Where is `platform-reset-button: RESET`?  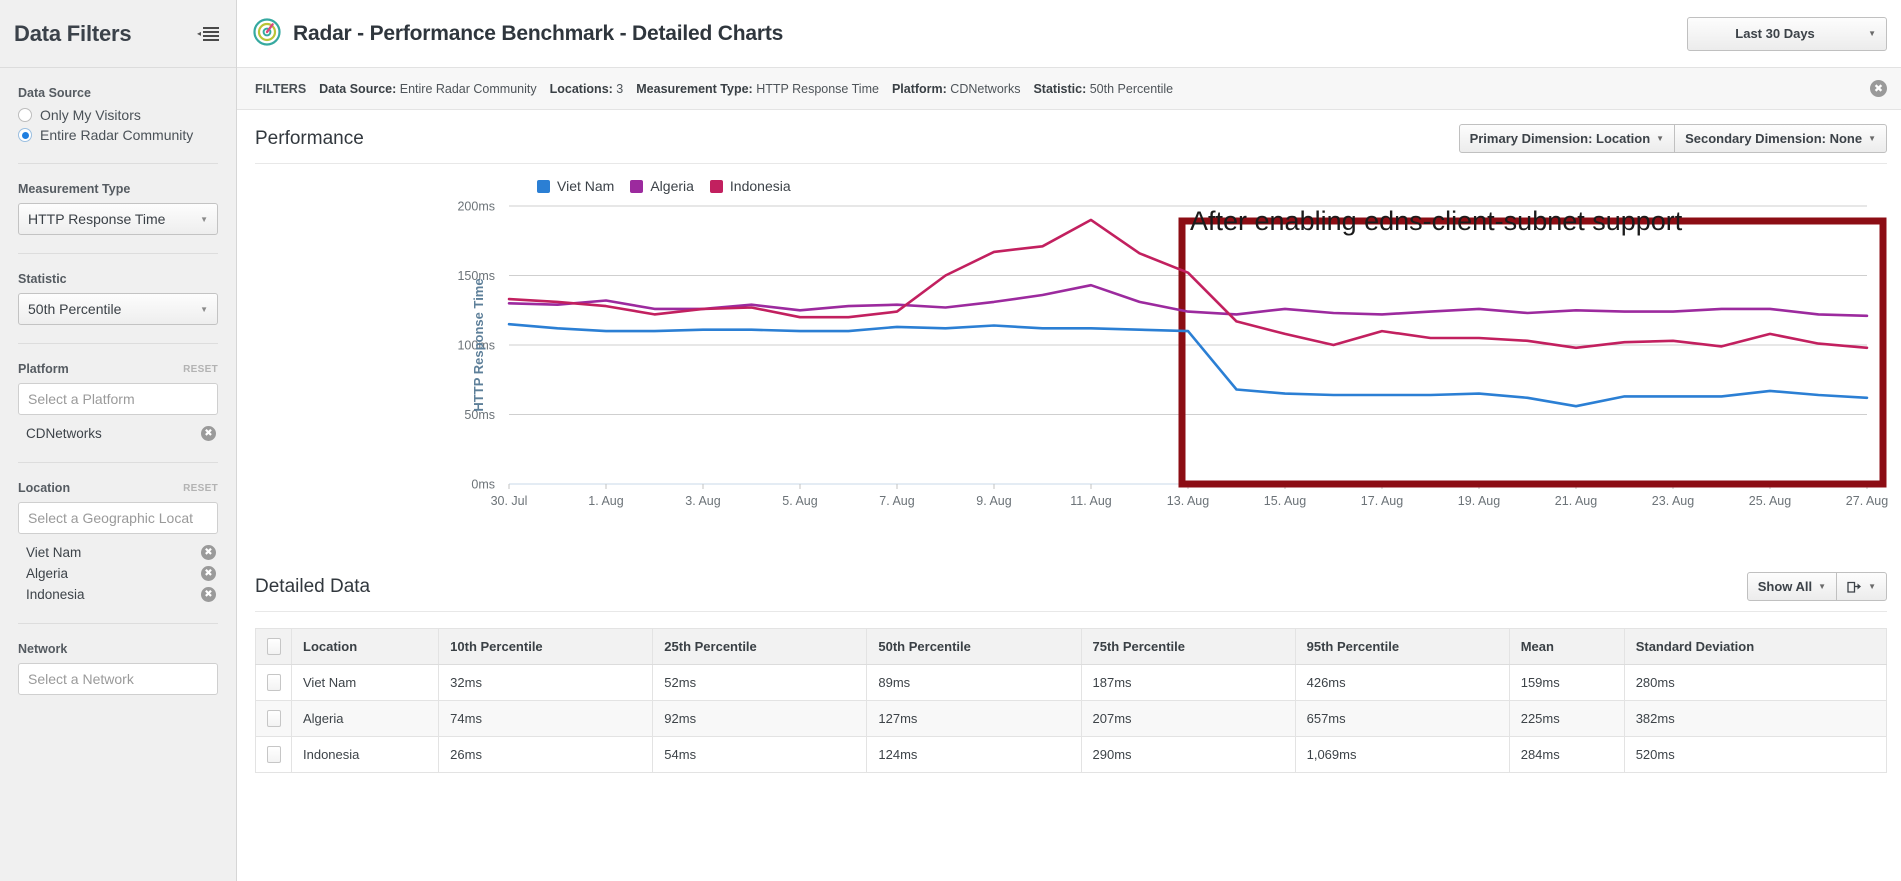 platform-reset-button: RESET is located at coordinates (200, 369).